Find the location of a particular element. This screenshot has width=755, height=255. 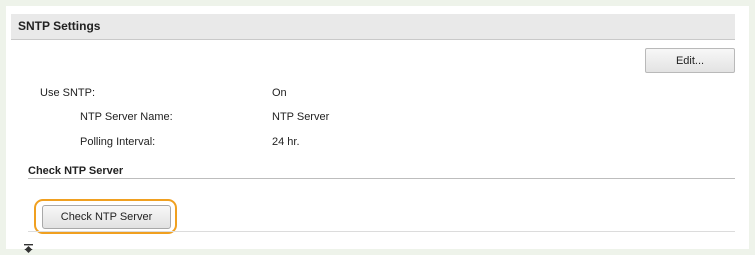

ntp-server-name-value: NTP Server is located at coordinates (301, 117).